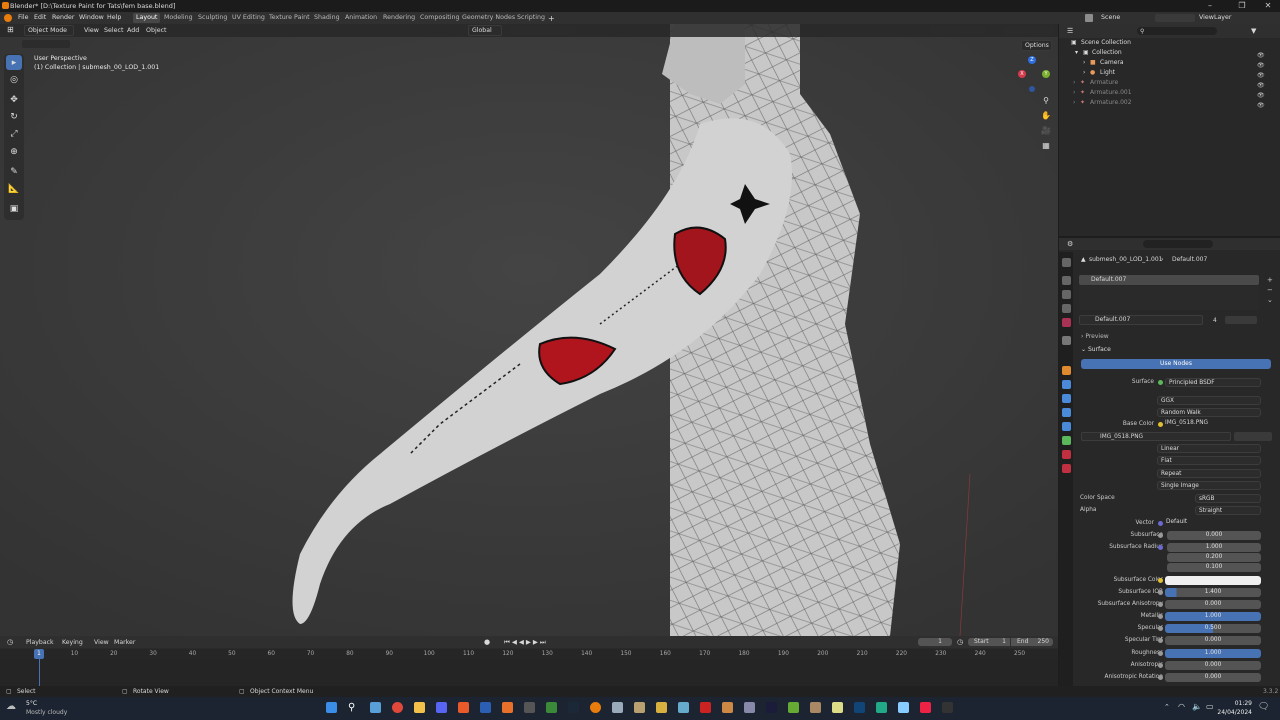  What do you see at coordinates (1210, 706) in the screenshot?
I see `battery-icon: ▭` at bounding box center [1210, 706].